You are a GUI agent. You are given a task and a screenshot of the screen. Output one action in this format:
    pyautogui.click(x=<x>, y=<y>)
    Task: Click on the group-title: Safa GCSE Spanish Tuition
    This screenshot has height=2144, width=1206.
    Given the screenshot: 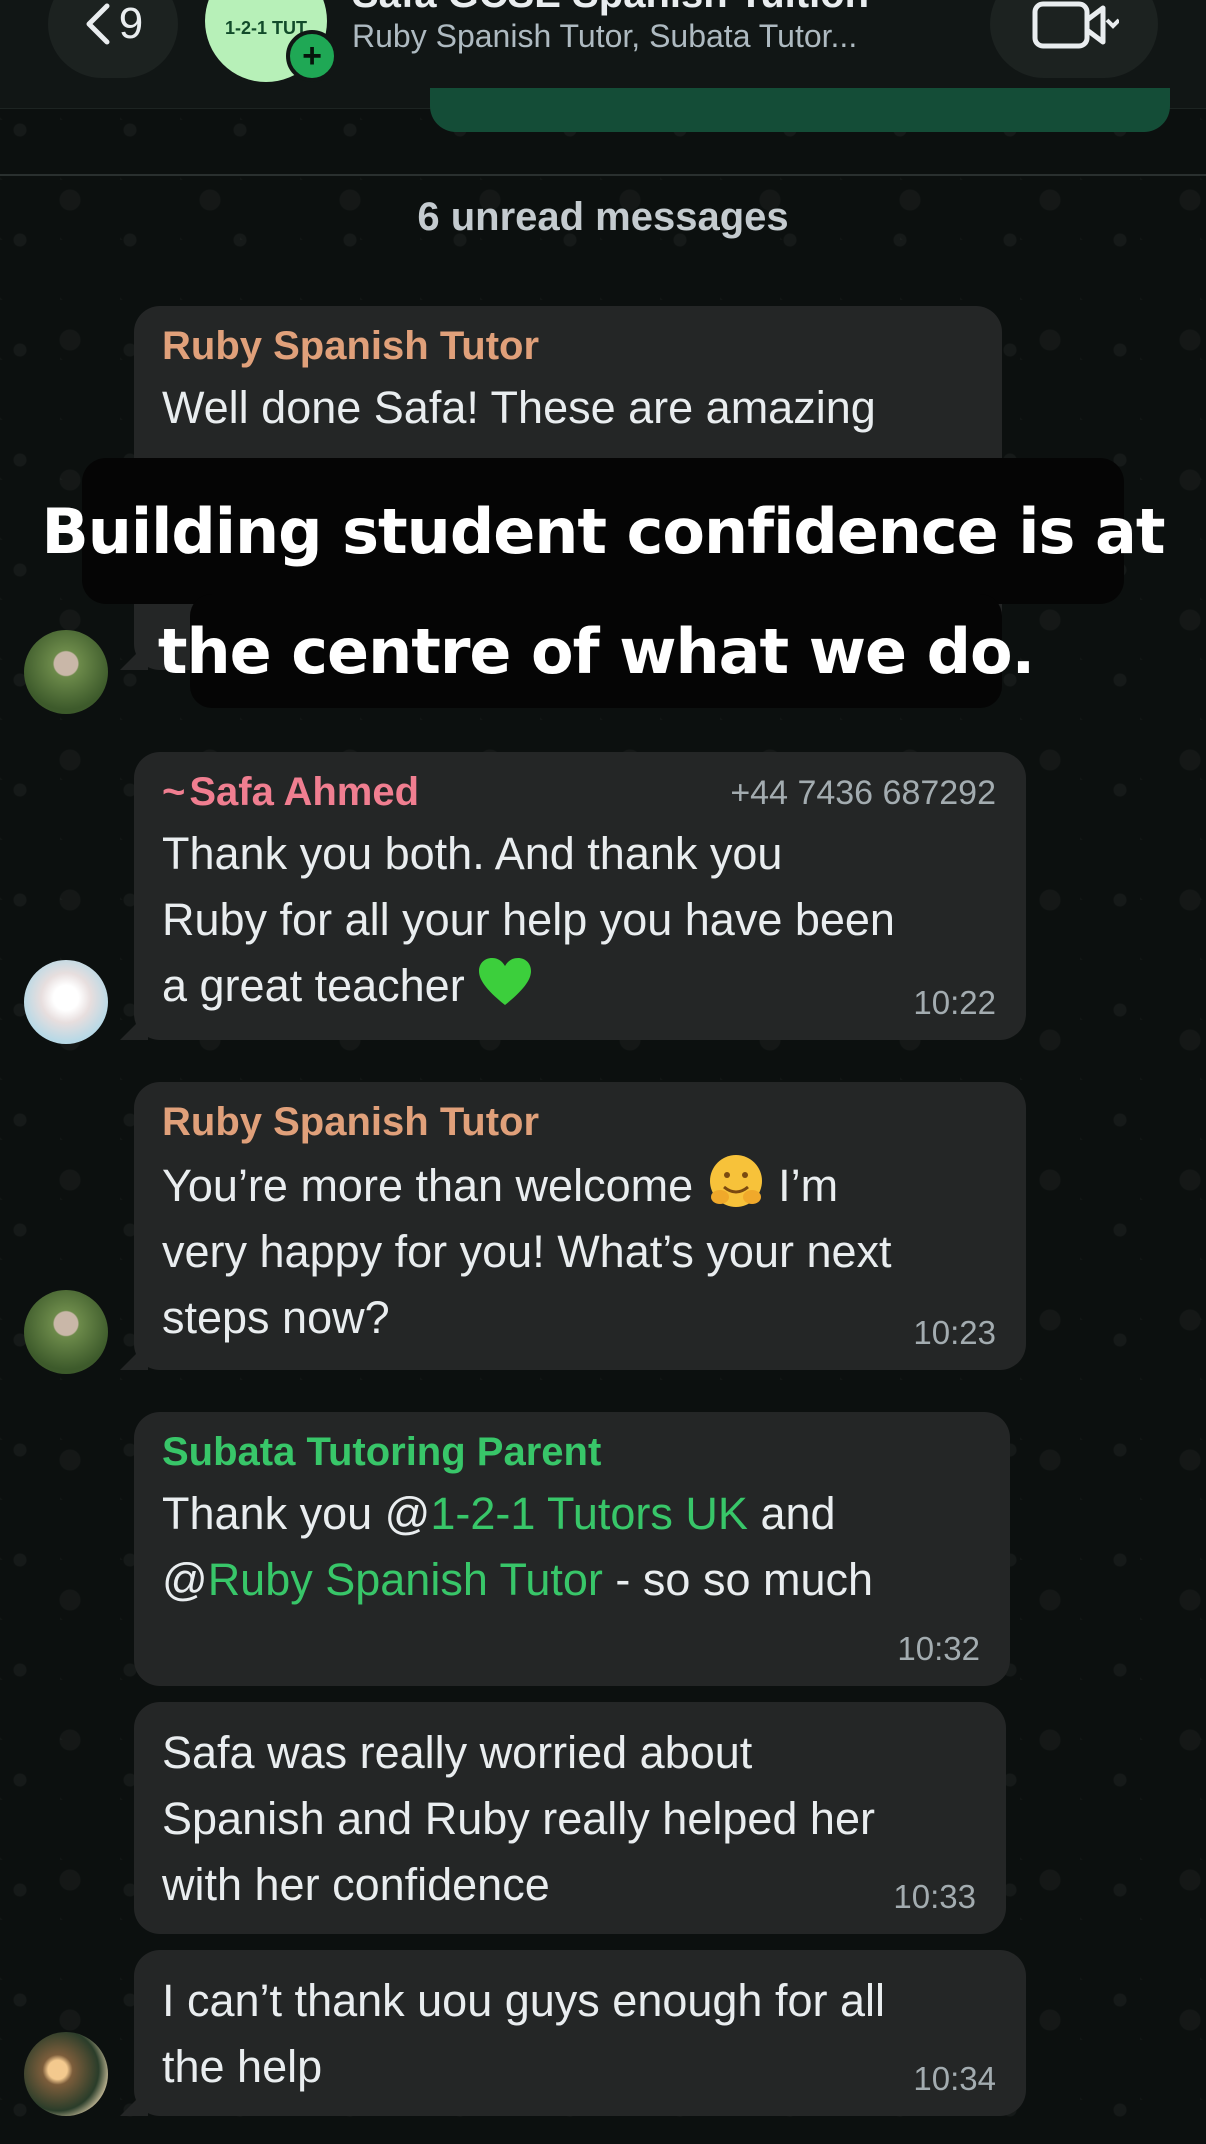 What is the action you would take?
    pyautogui.click(x=610, y=8)
    